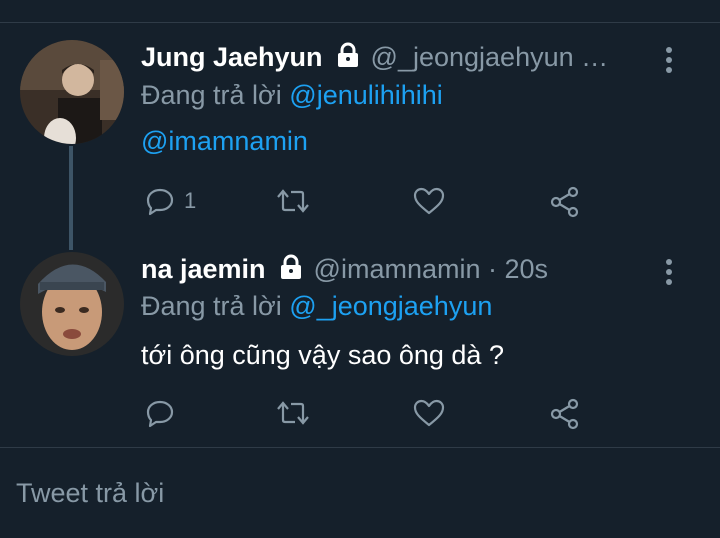 This screenshot has height=538, width=720. I want to click on like-icon, so click(429, 413).